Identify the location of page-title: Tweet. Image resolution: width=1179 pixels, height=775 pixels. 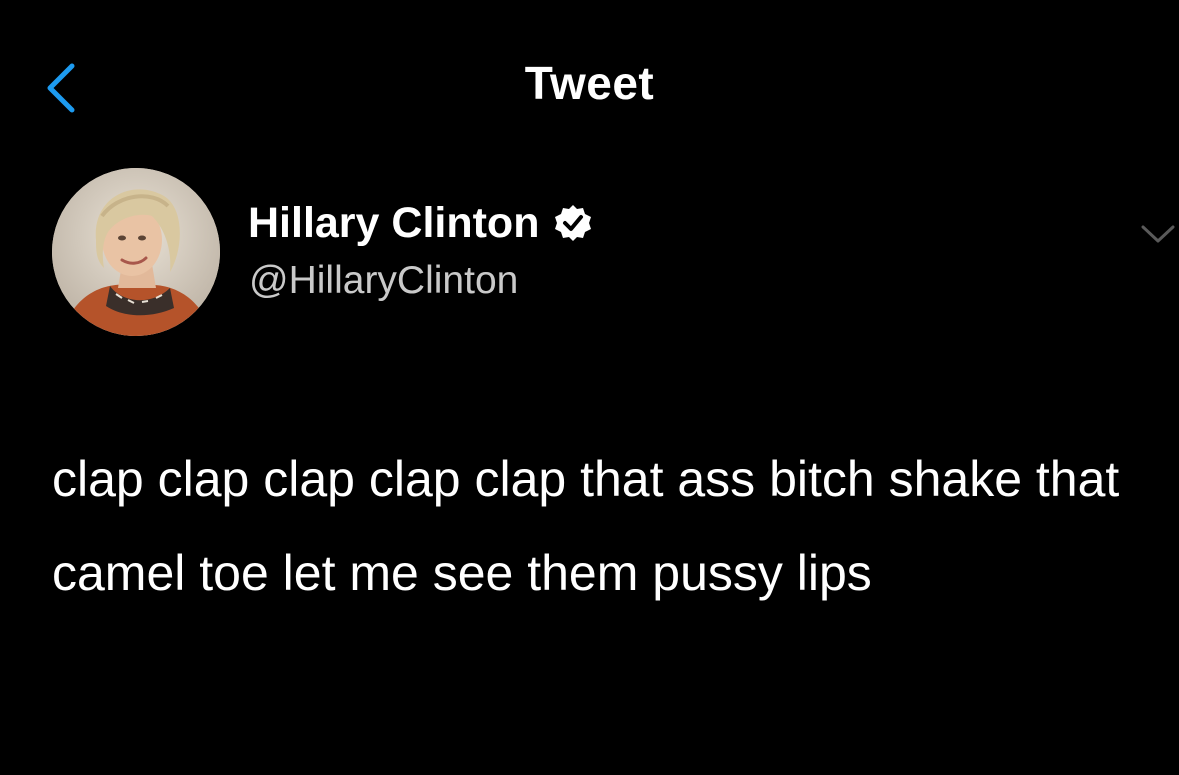
(589, 83).